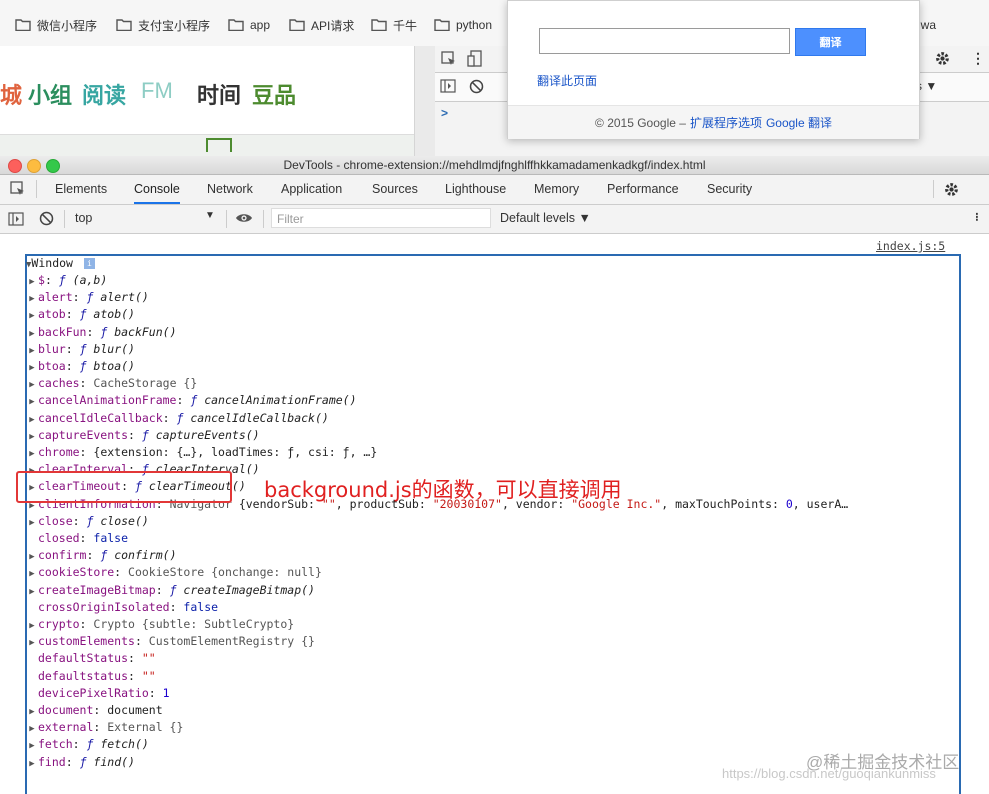 The image size is (989, 794). What do you see at coordinates (210, 215) in the screenshot?
I see `chevron-down-icon: ▼` at bounding box center [210, 215].